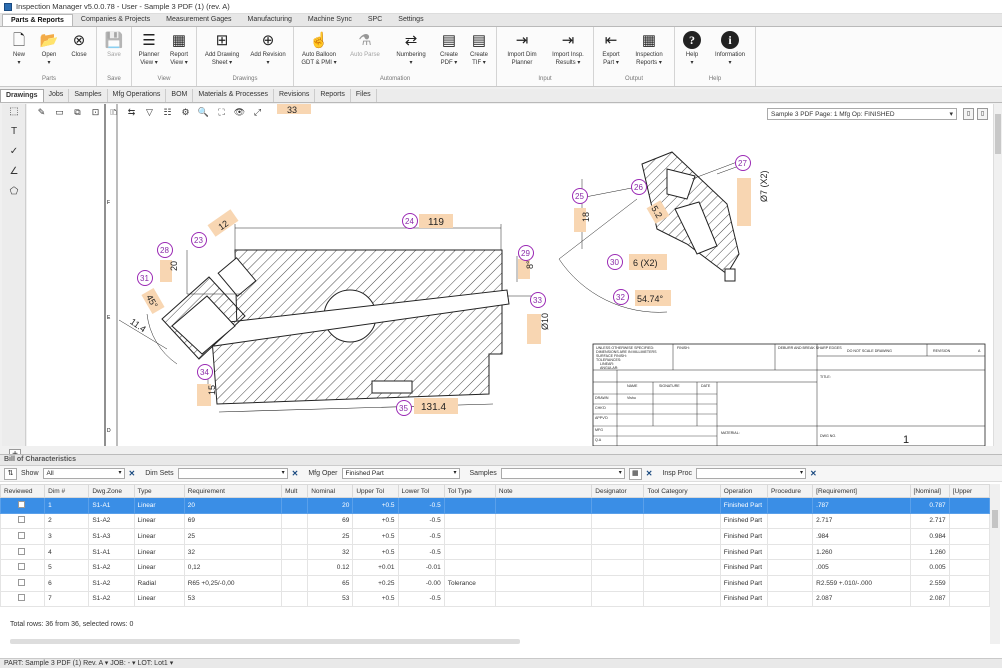 Image resolution: width=1002 pixels, height=668 pixels. Describe the element at coordinates (19, 51) in the screenshot. I see `new-button: 🗋 New ▾` at that location.